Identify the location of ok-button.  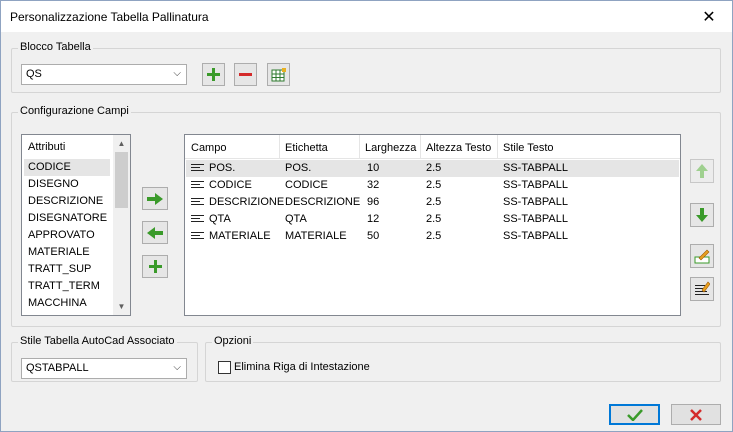
(634, 414).